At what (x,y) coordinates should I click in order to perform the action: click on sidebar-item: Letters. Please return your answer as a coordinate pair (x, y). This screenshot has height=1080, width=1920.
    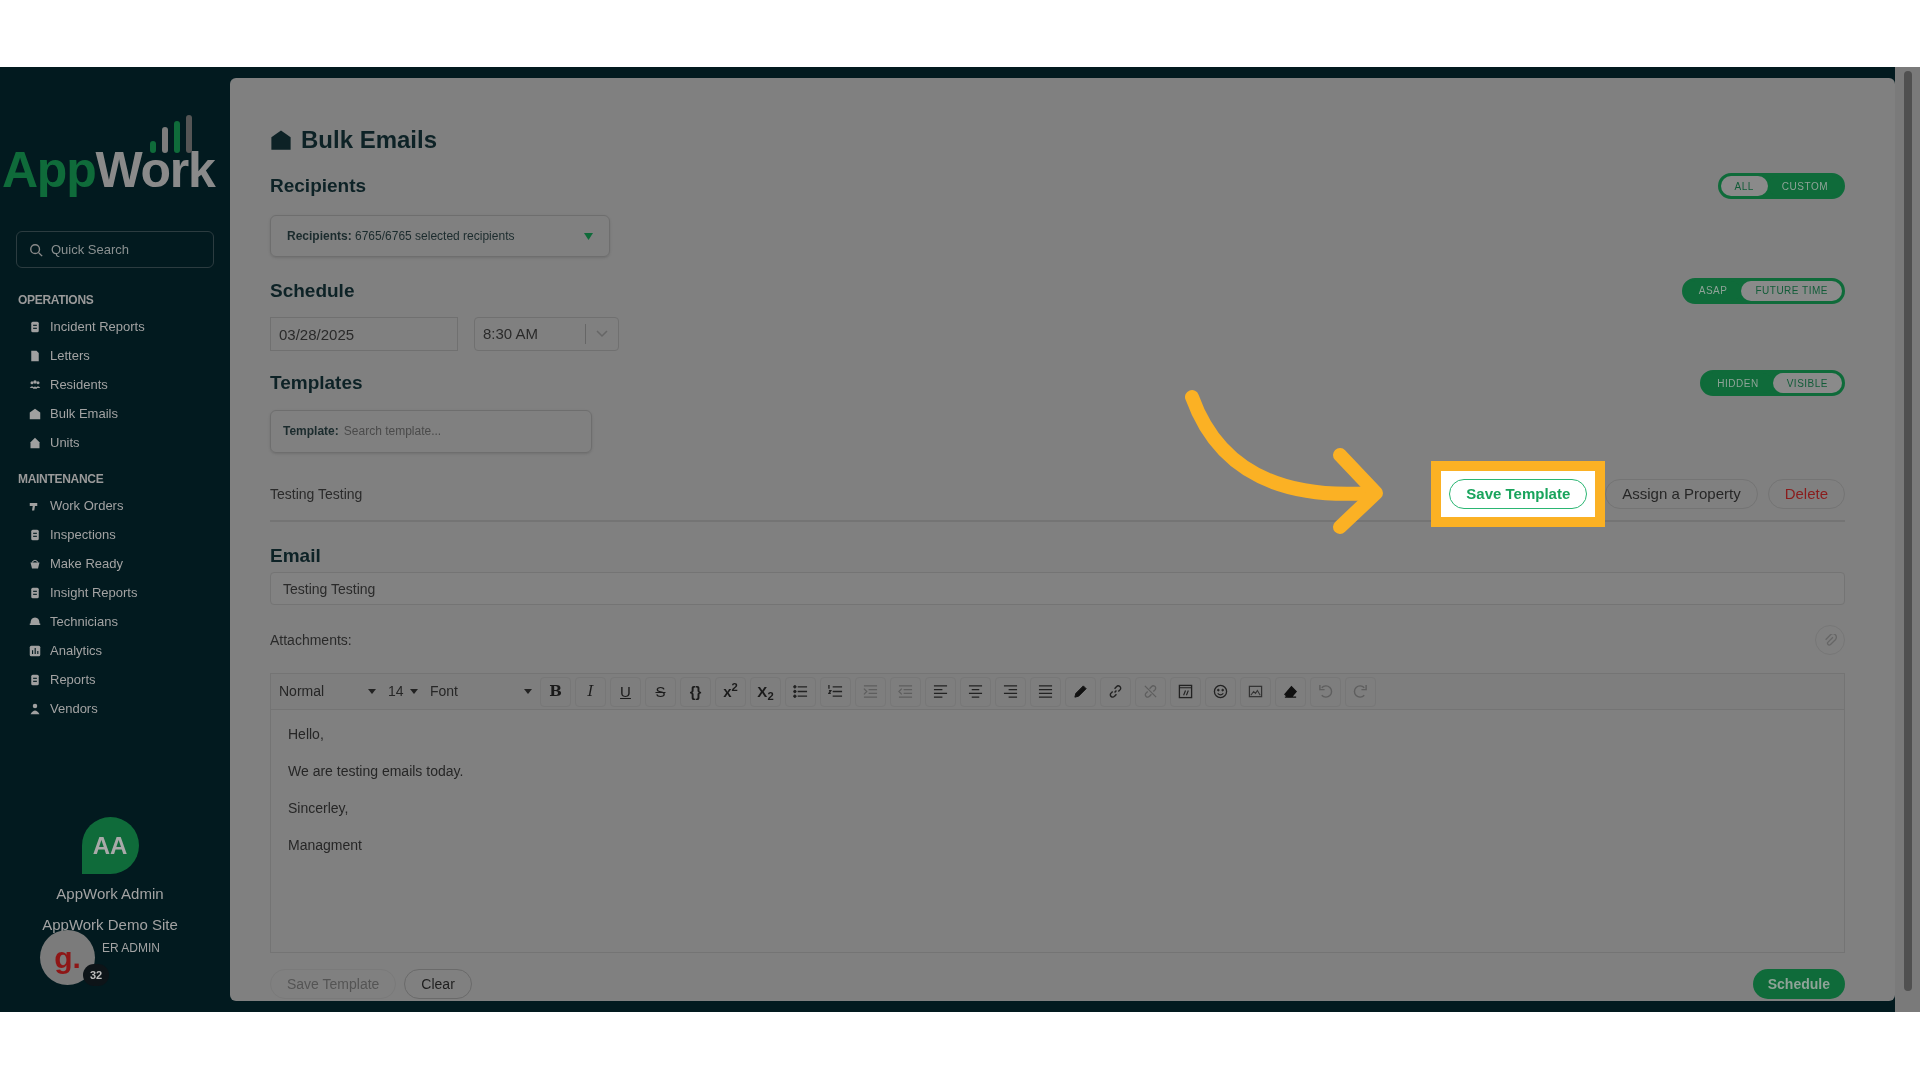
    Looking at the image, I should click on (115, 355).